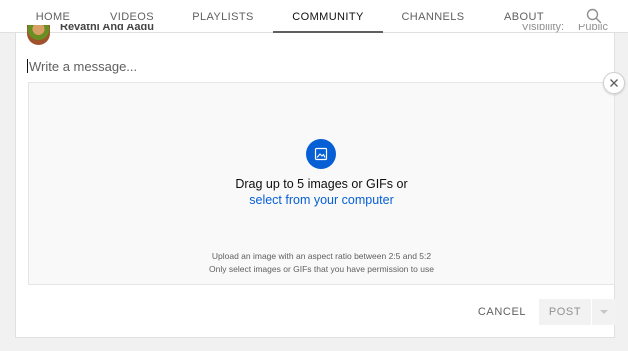 The height and width of the screenshot is (351, 628). I want to click on upload-image-button, so click(321, 154).